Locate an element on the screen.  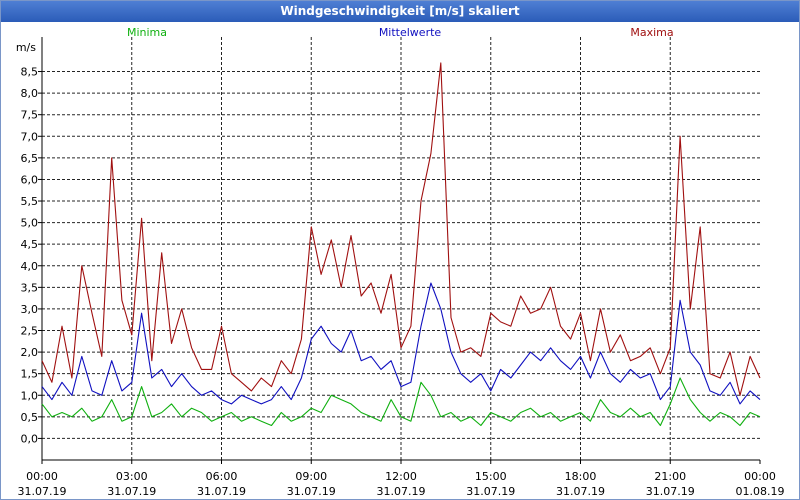
y-tick-label: 0,5 is located at coordinates (30, 417).